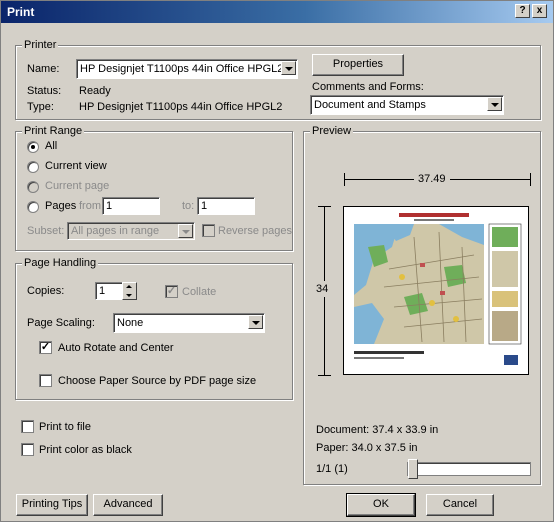 The image size is (554, 522). I want to click on comments-forms-select: Document and Stamps, so click(407, 105).